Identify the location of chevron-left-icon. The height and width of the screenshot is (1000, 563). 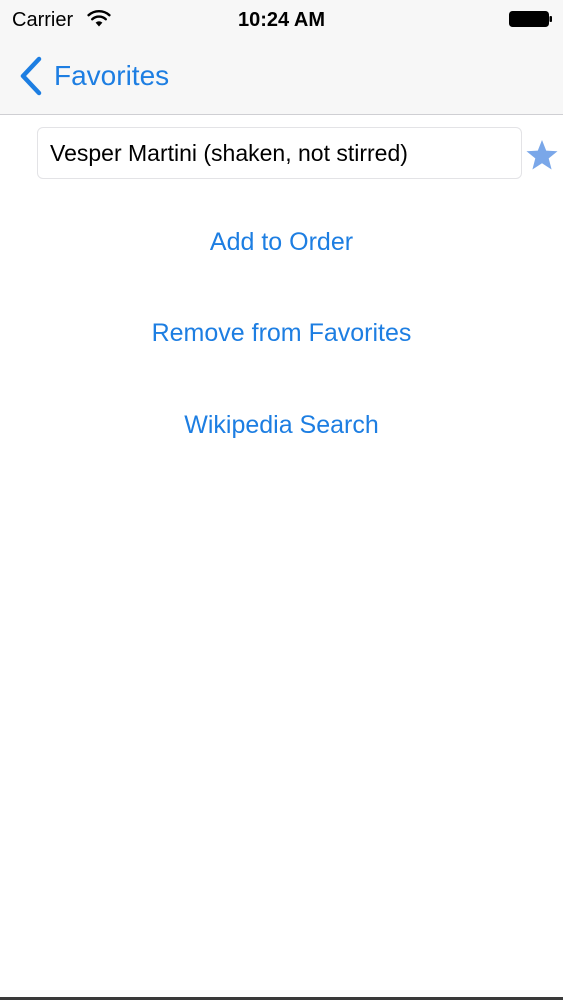
(31, 76).